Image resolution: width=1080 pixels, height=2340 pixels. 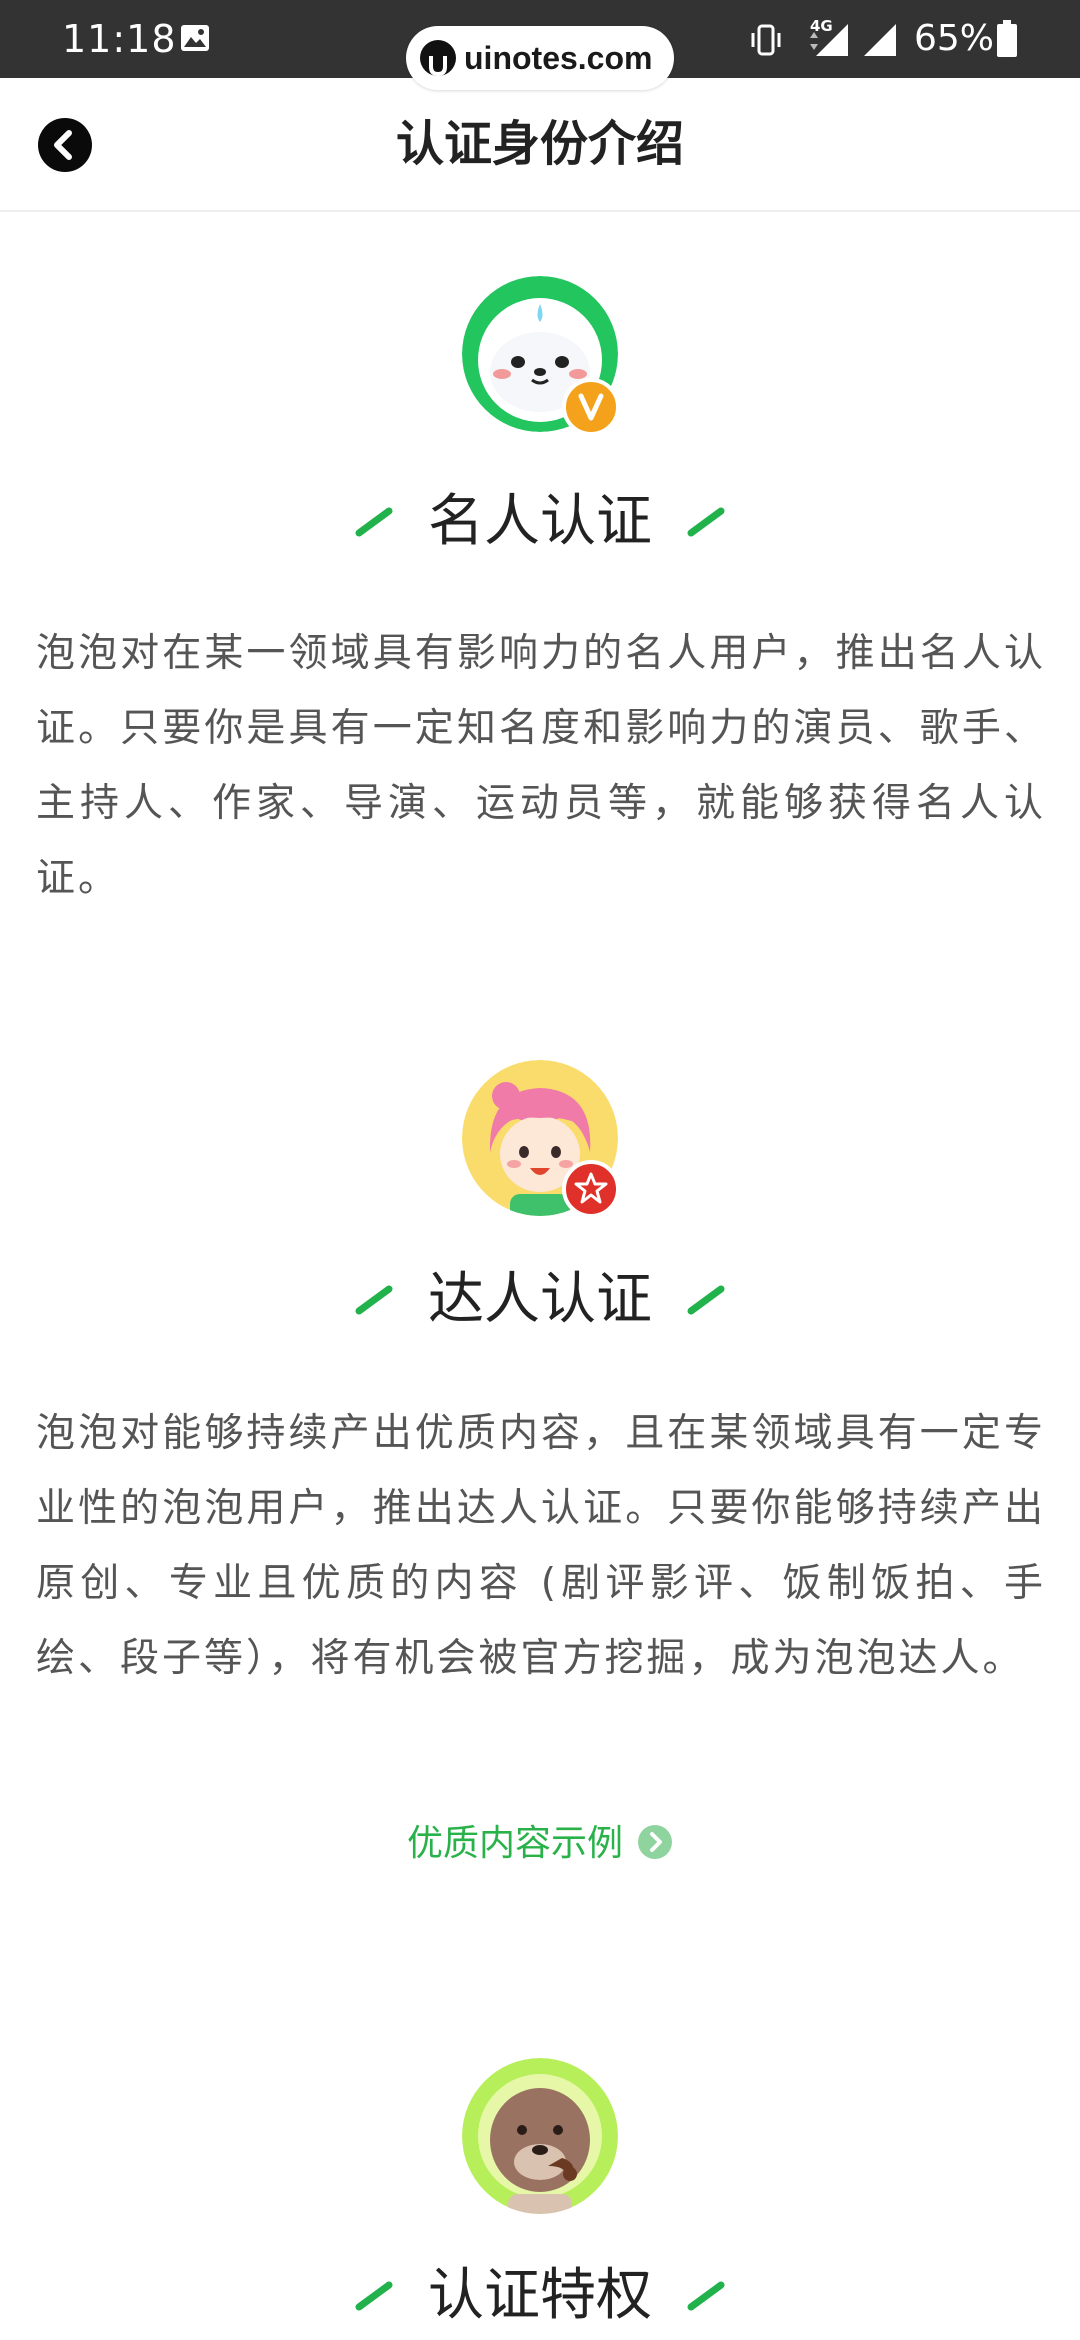 I want to click on watermark-text: uinotes.com, so click(x=558, y=58).